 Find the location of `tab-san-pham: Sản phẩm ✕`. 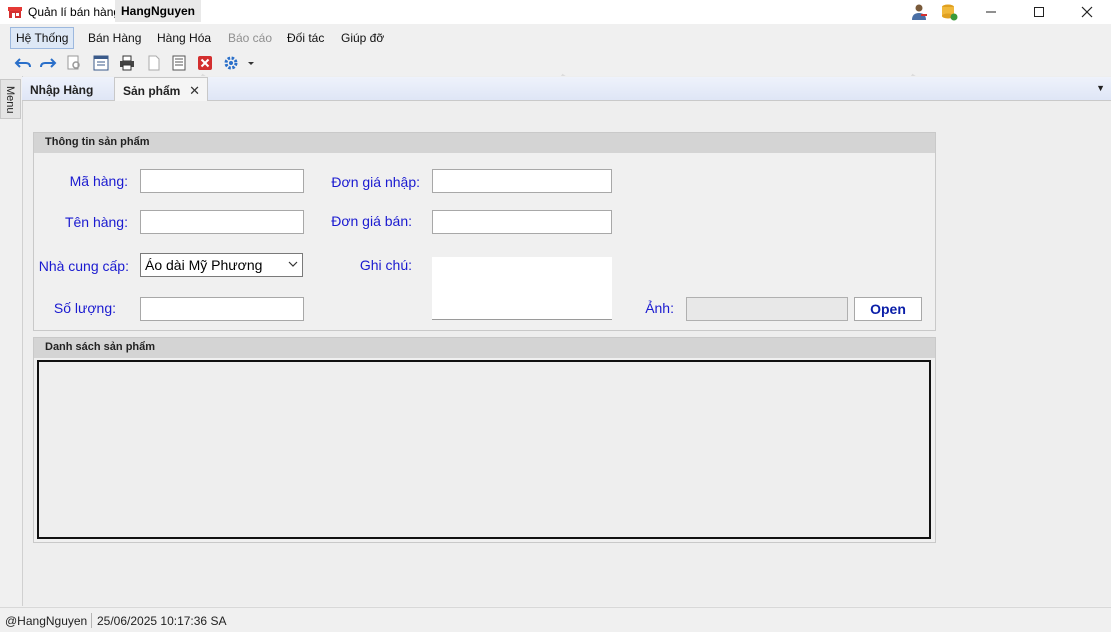

tab-san-pham: Sản phẩm ✕ is located at coordinates (161, 89).